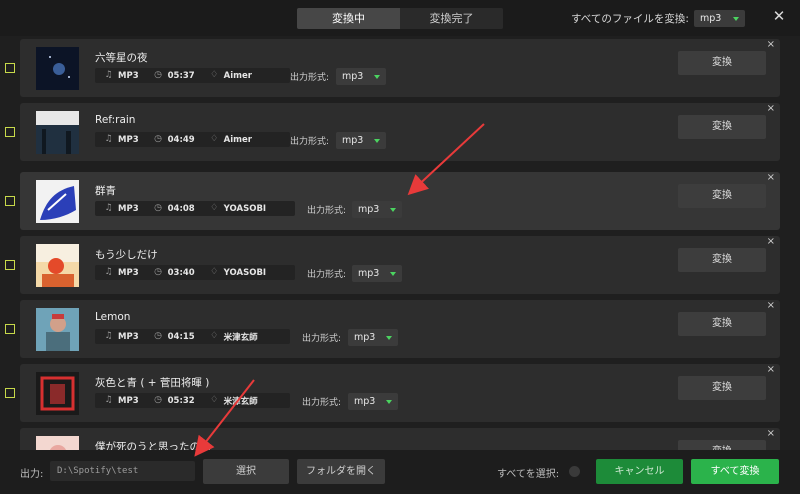 This screenshot has width=800, height=494. What do you see at coordinates (113, 317) in the screenshot?
I see `track-title: Lemon` at bounding box center [113, 317].